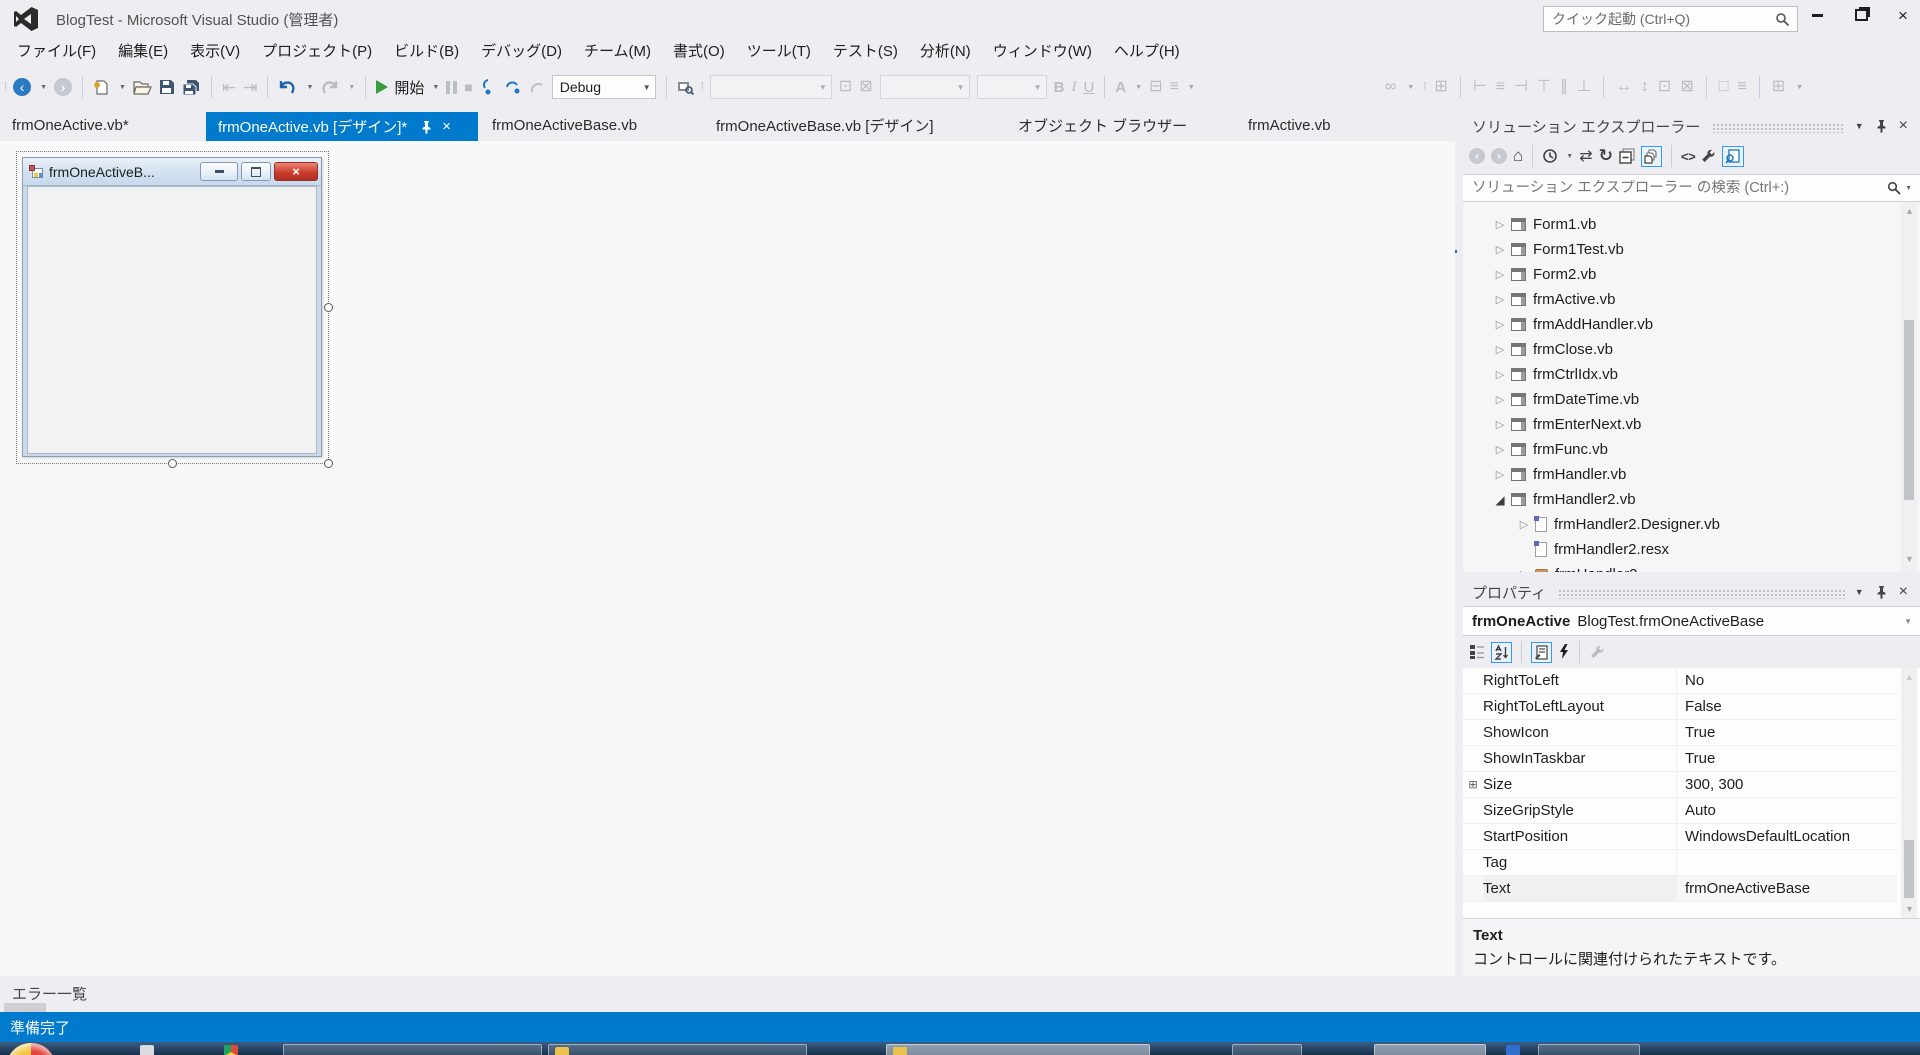  I want to click on save-all-icon, so click(191, 87).